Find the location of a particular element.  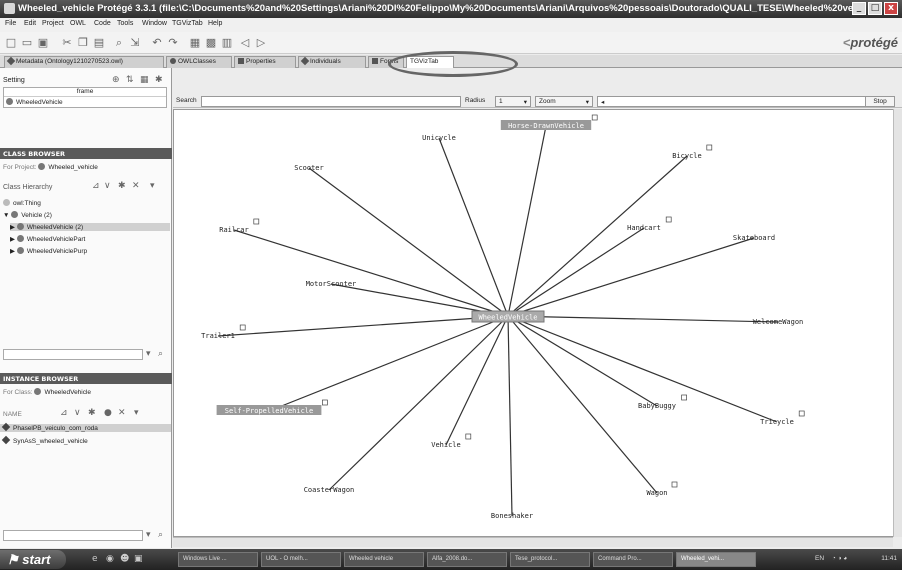

tab-metadata: Metadata (Ontology1210270523.owl) is located at coordinates (84, 62).